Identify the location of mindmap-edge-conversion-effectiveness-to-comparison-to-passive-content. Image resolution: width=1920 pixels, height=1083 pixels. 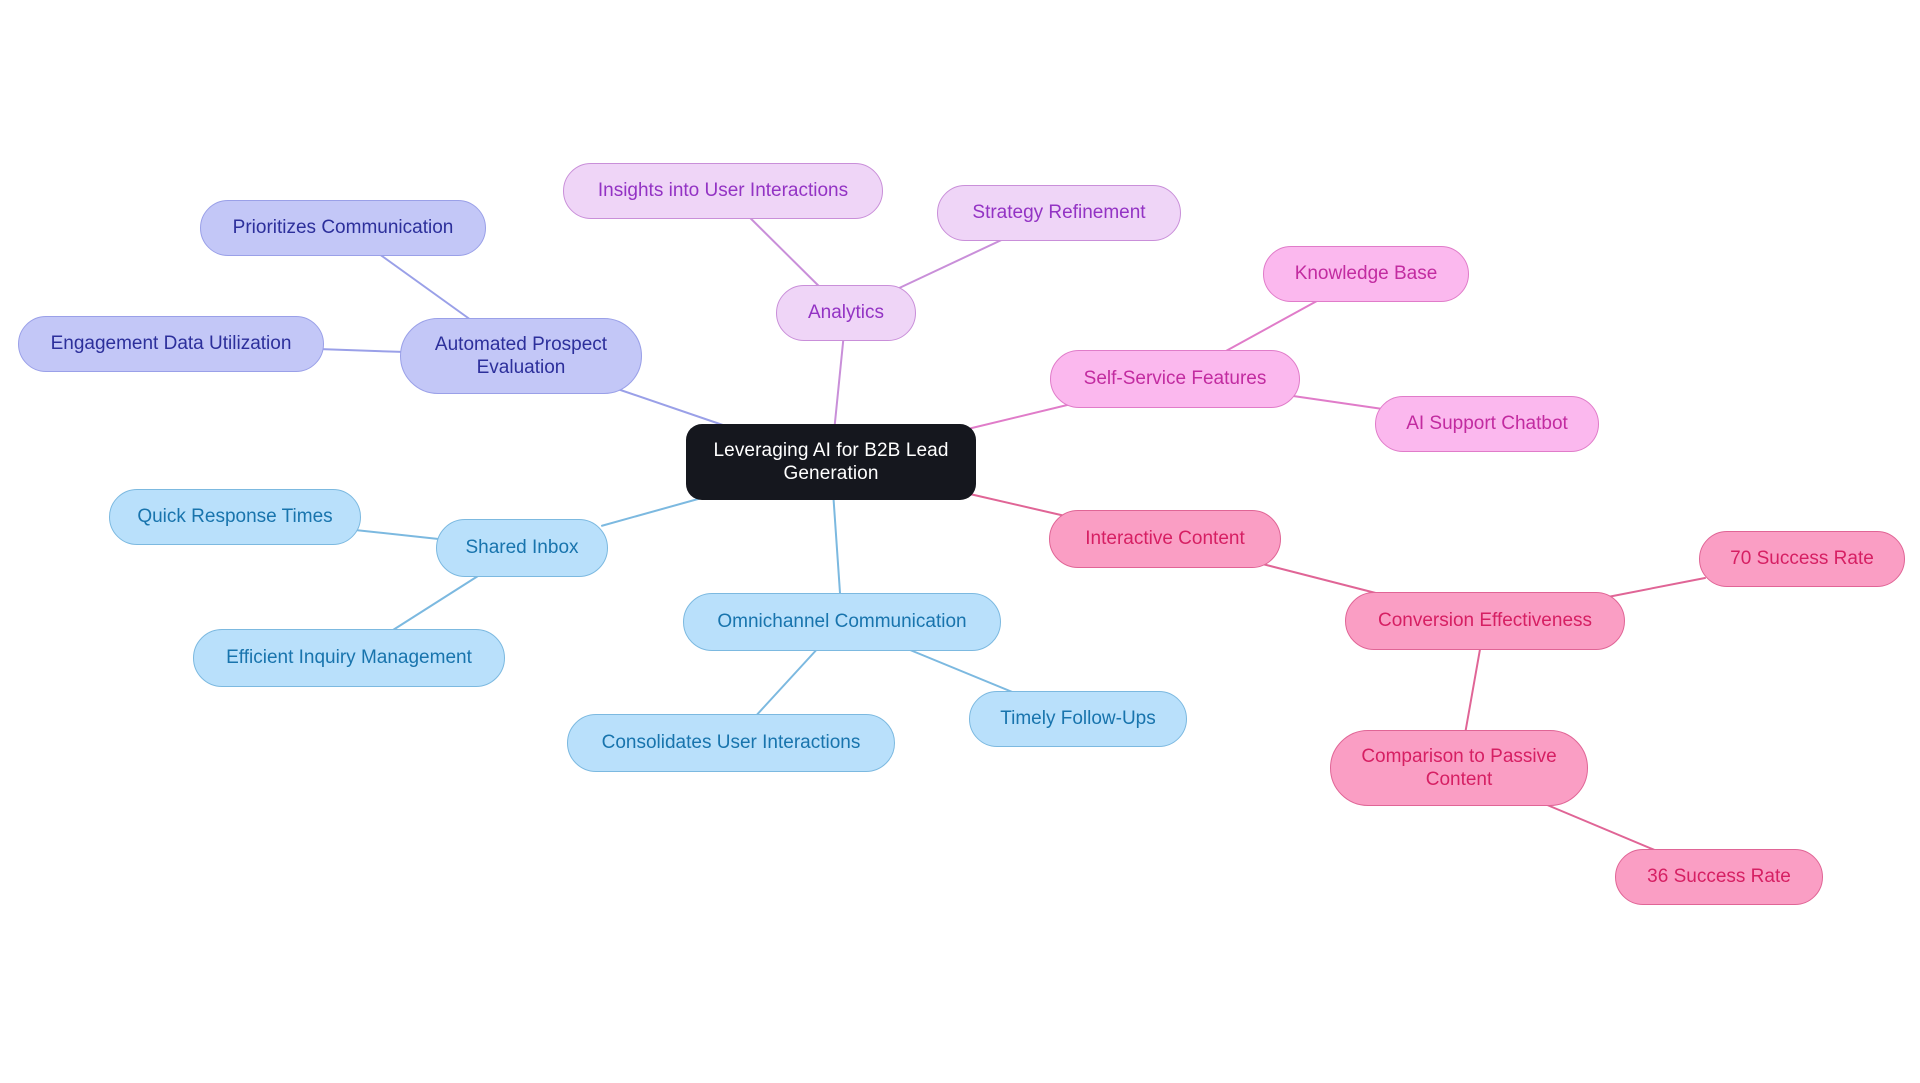
(1472, 690).